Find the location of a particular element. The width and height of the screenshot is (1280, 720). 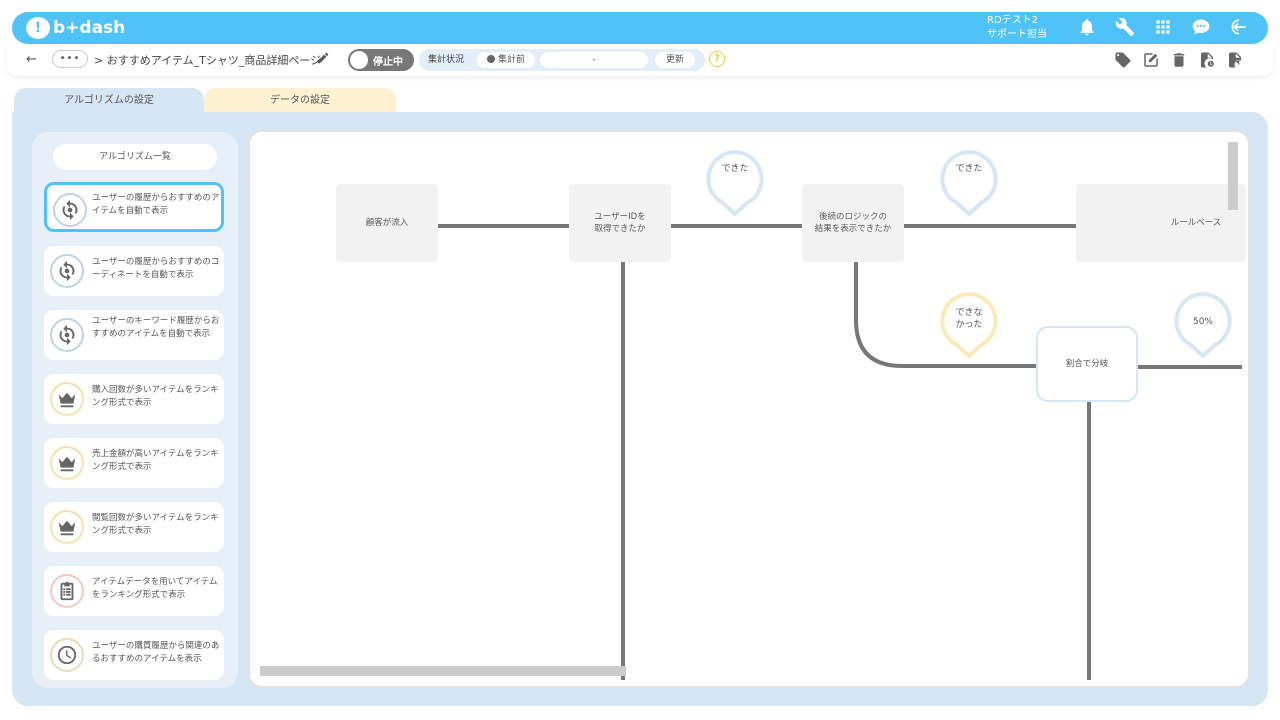

algorithm-item-label: 売上金額が高いアイテムをランキング形式で表示 is located at coordinates (155, 460).